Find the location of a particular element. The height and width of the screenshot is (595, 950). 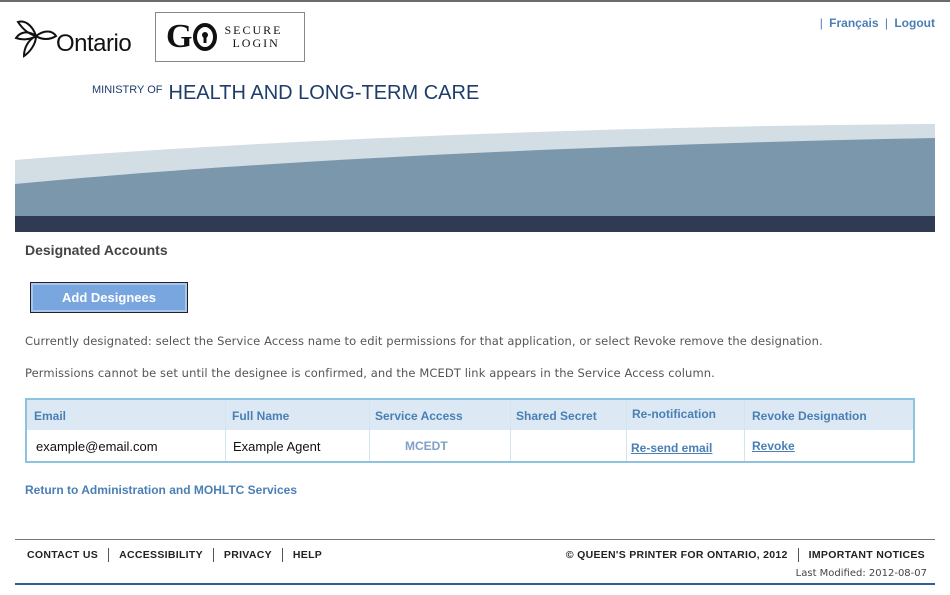

important-notices-link: IMPORTANT NOTICES is located at coordinates (867, 555).